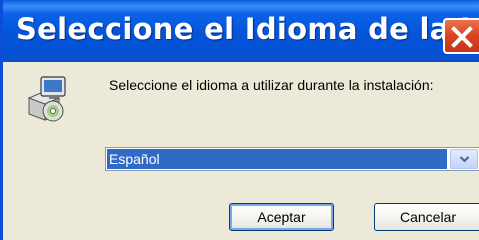 Image resolution: width=479 pixels, height=240 pixels. What do you see at coordinates (281, 217) in the screenshot?
I see `accept-button: Aceptar` at bounding box center [281, 217].